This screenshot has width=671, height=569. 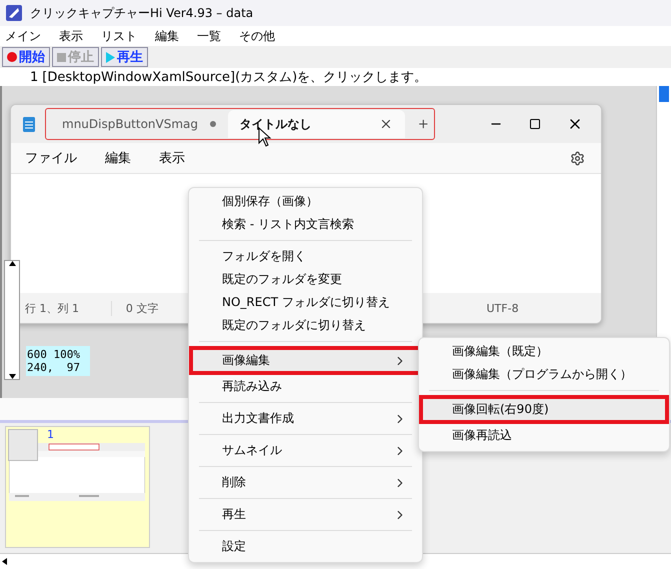 I want to click on menu-item: フォルダを開く, so click(x=305, y=256).